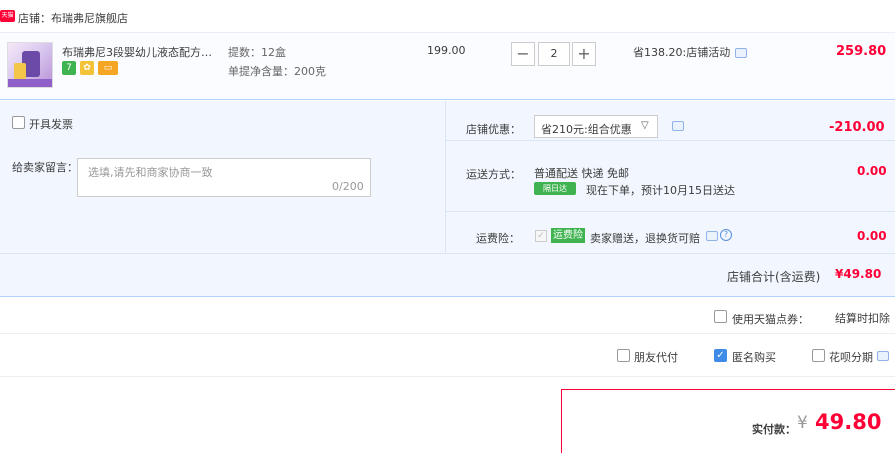 This screenshot has height=453, width=895. What do you see at coordinates (660, 190) in the screenshot?
I see `shipping-eta: 现在下单，预计10月15日送达` at bounding box center [660, 190].